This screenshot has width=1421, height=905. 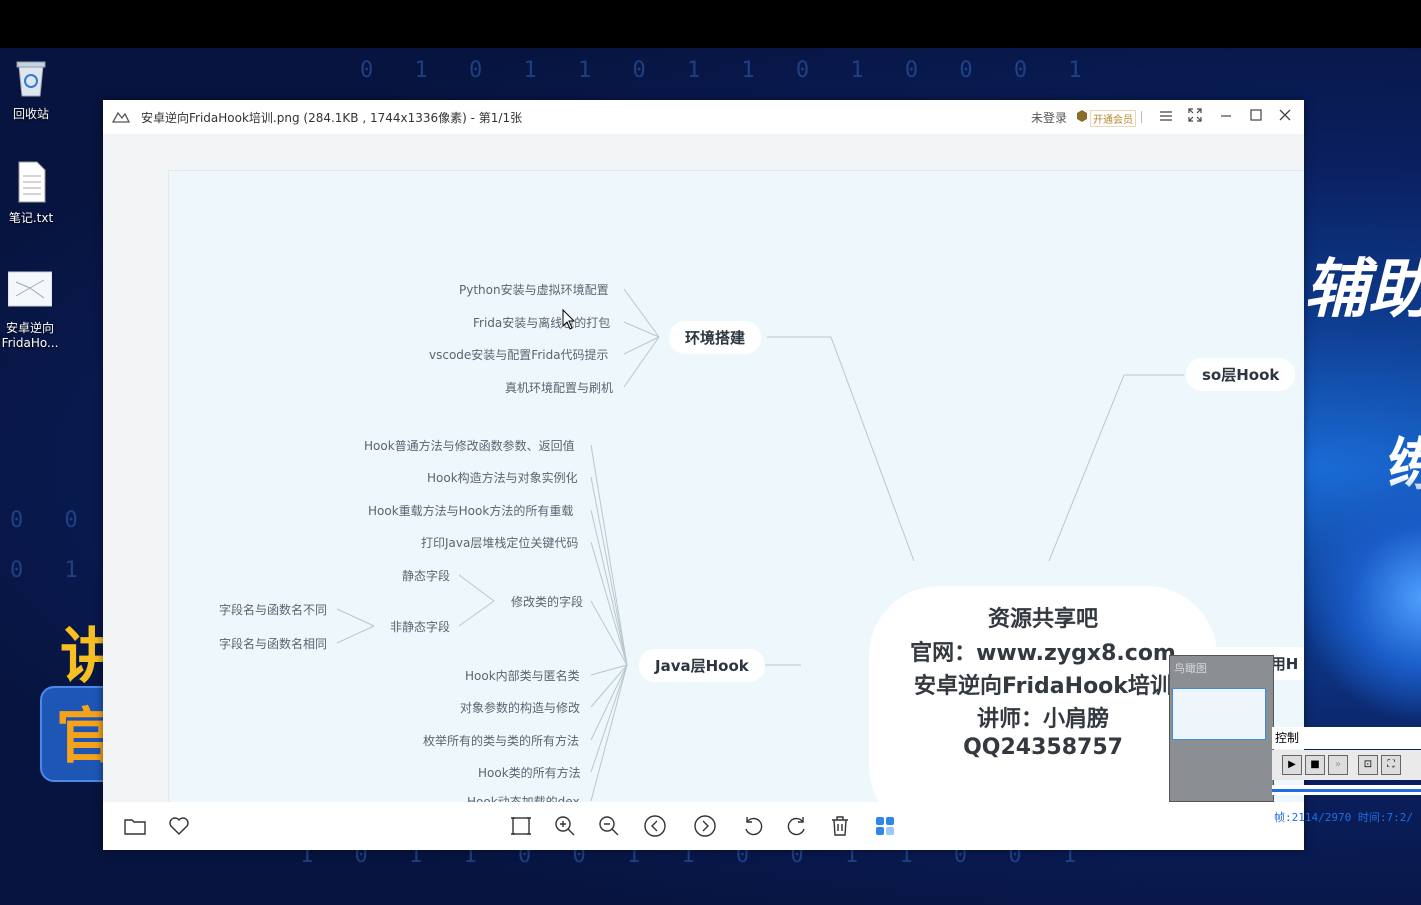 I want to click on mindmap-node: 枚举所有的类与类的所有方法, so click(x=501, y=741).